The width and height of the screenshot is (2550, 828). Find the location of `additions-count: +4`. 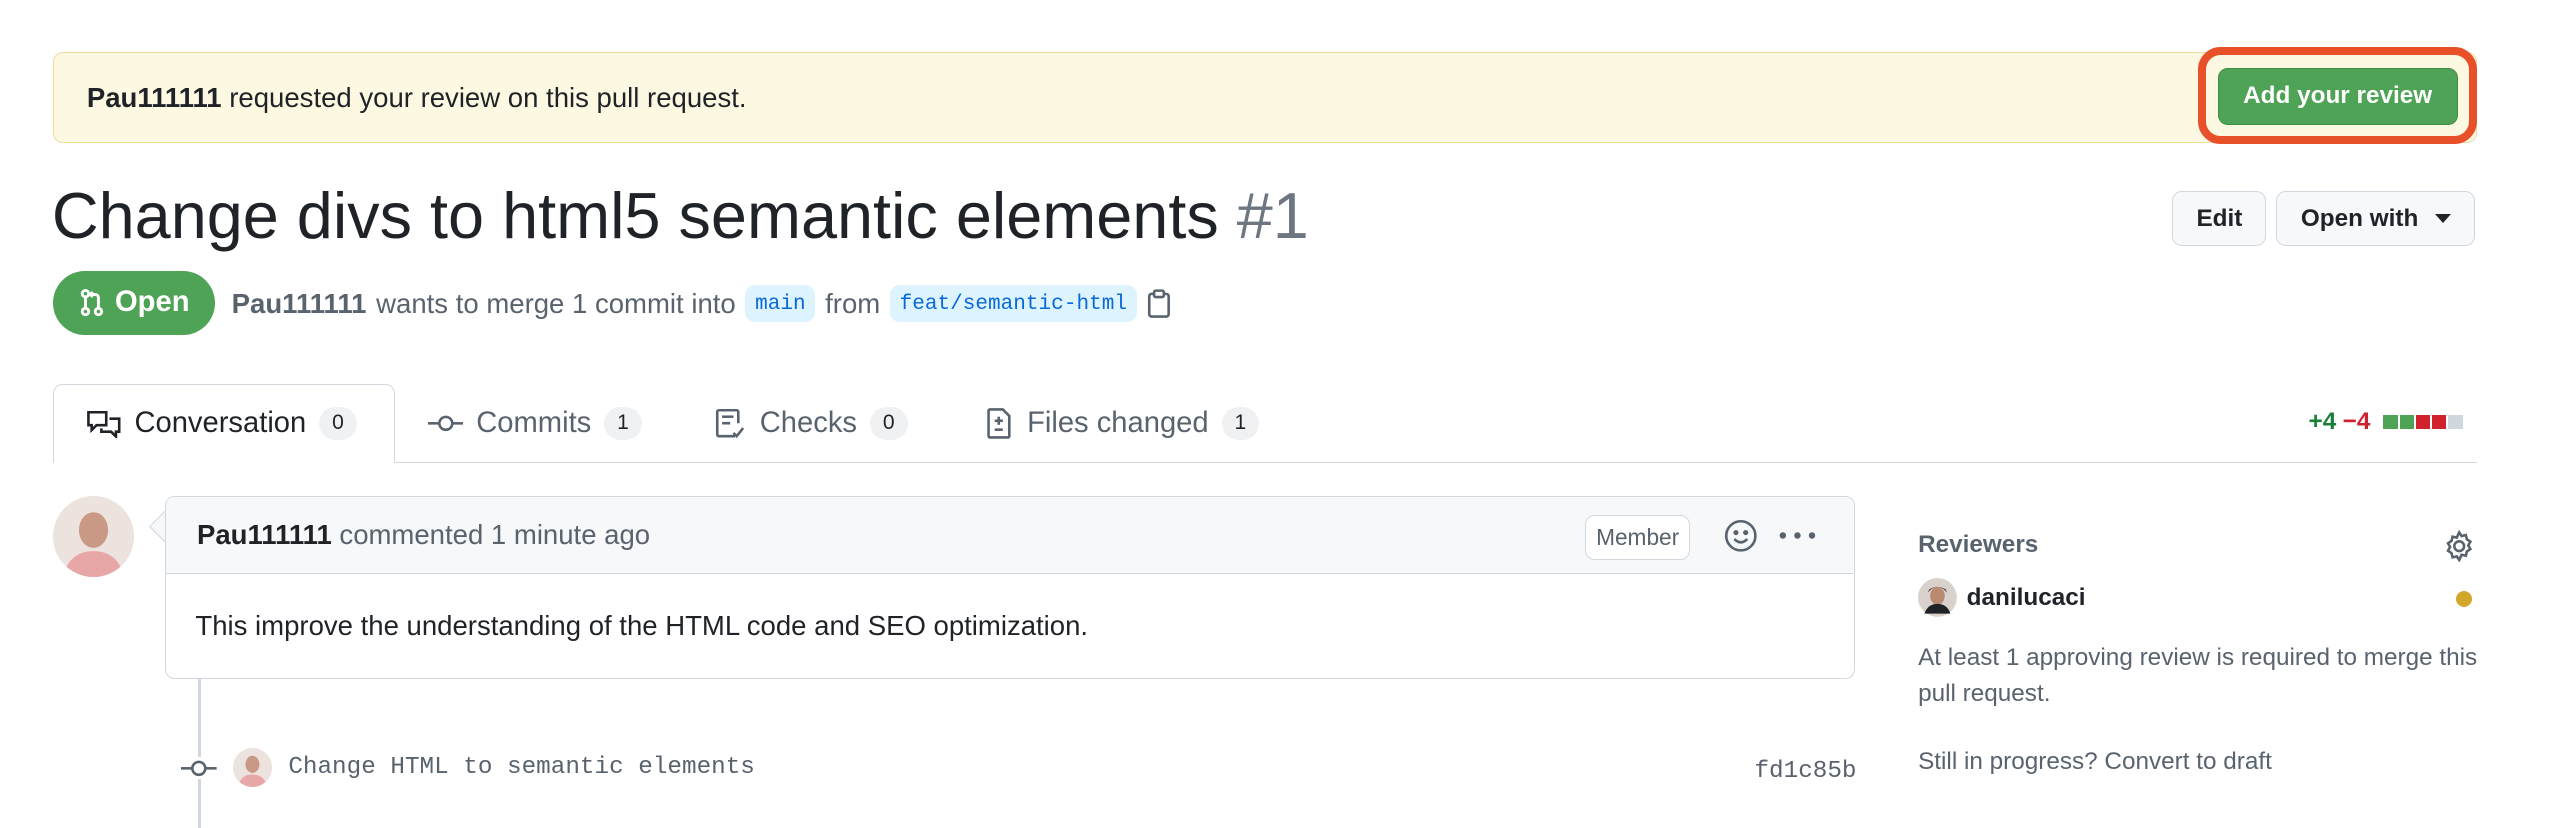

additions-count: +4 is located at coordinates (2322, 422).